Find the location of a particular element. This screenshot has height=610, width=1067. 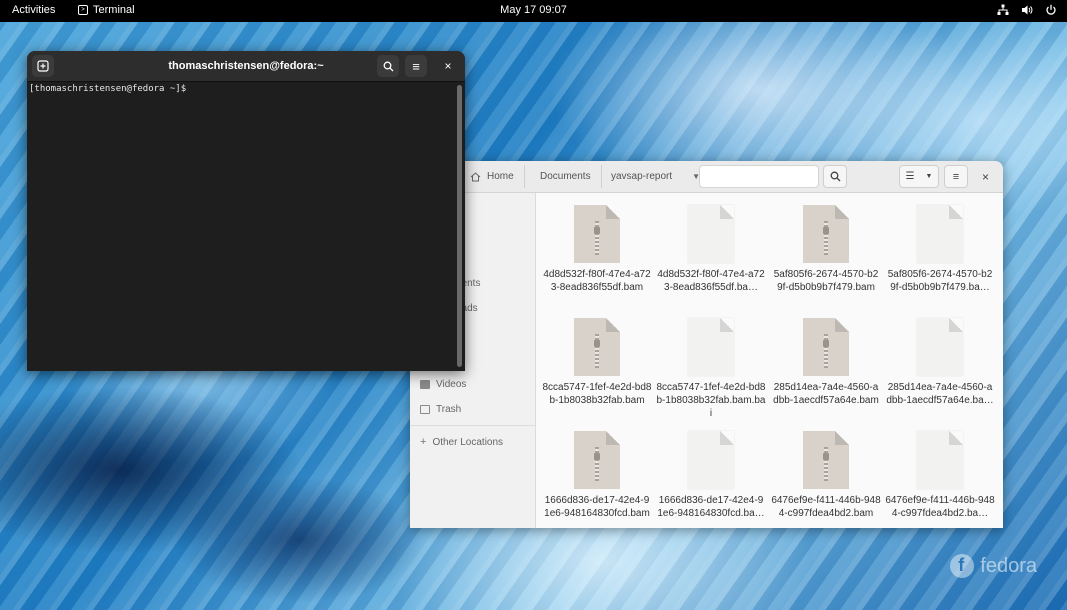

file-item: 1666d836-de17-42e4-91e6-948164830fcd.bam is located at coordinates (597, 475).